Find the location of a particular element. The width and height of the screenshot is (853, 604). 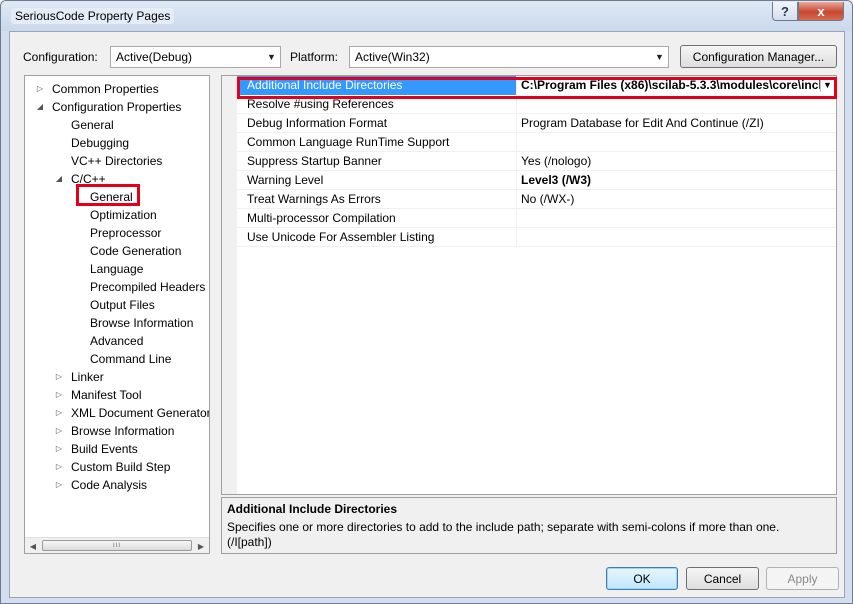

platform-dropdown: Active(Win32) ▼ is located at coordinates (509, 57).